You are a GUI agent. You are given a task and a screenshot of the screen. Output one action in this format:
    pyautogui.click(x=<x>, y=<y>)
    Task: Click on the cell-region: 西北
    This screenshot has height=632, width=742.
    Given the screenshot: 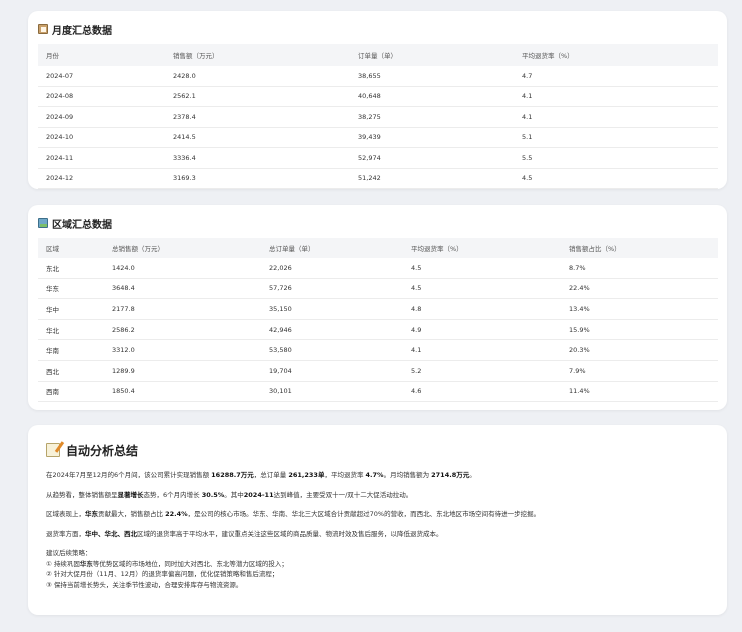 What is the action you would take?
    pyautogui.click(x=71, y=371)
    